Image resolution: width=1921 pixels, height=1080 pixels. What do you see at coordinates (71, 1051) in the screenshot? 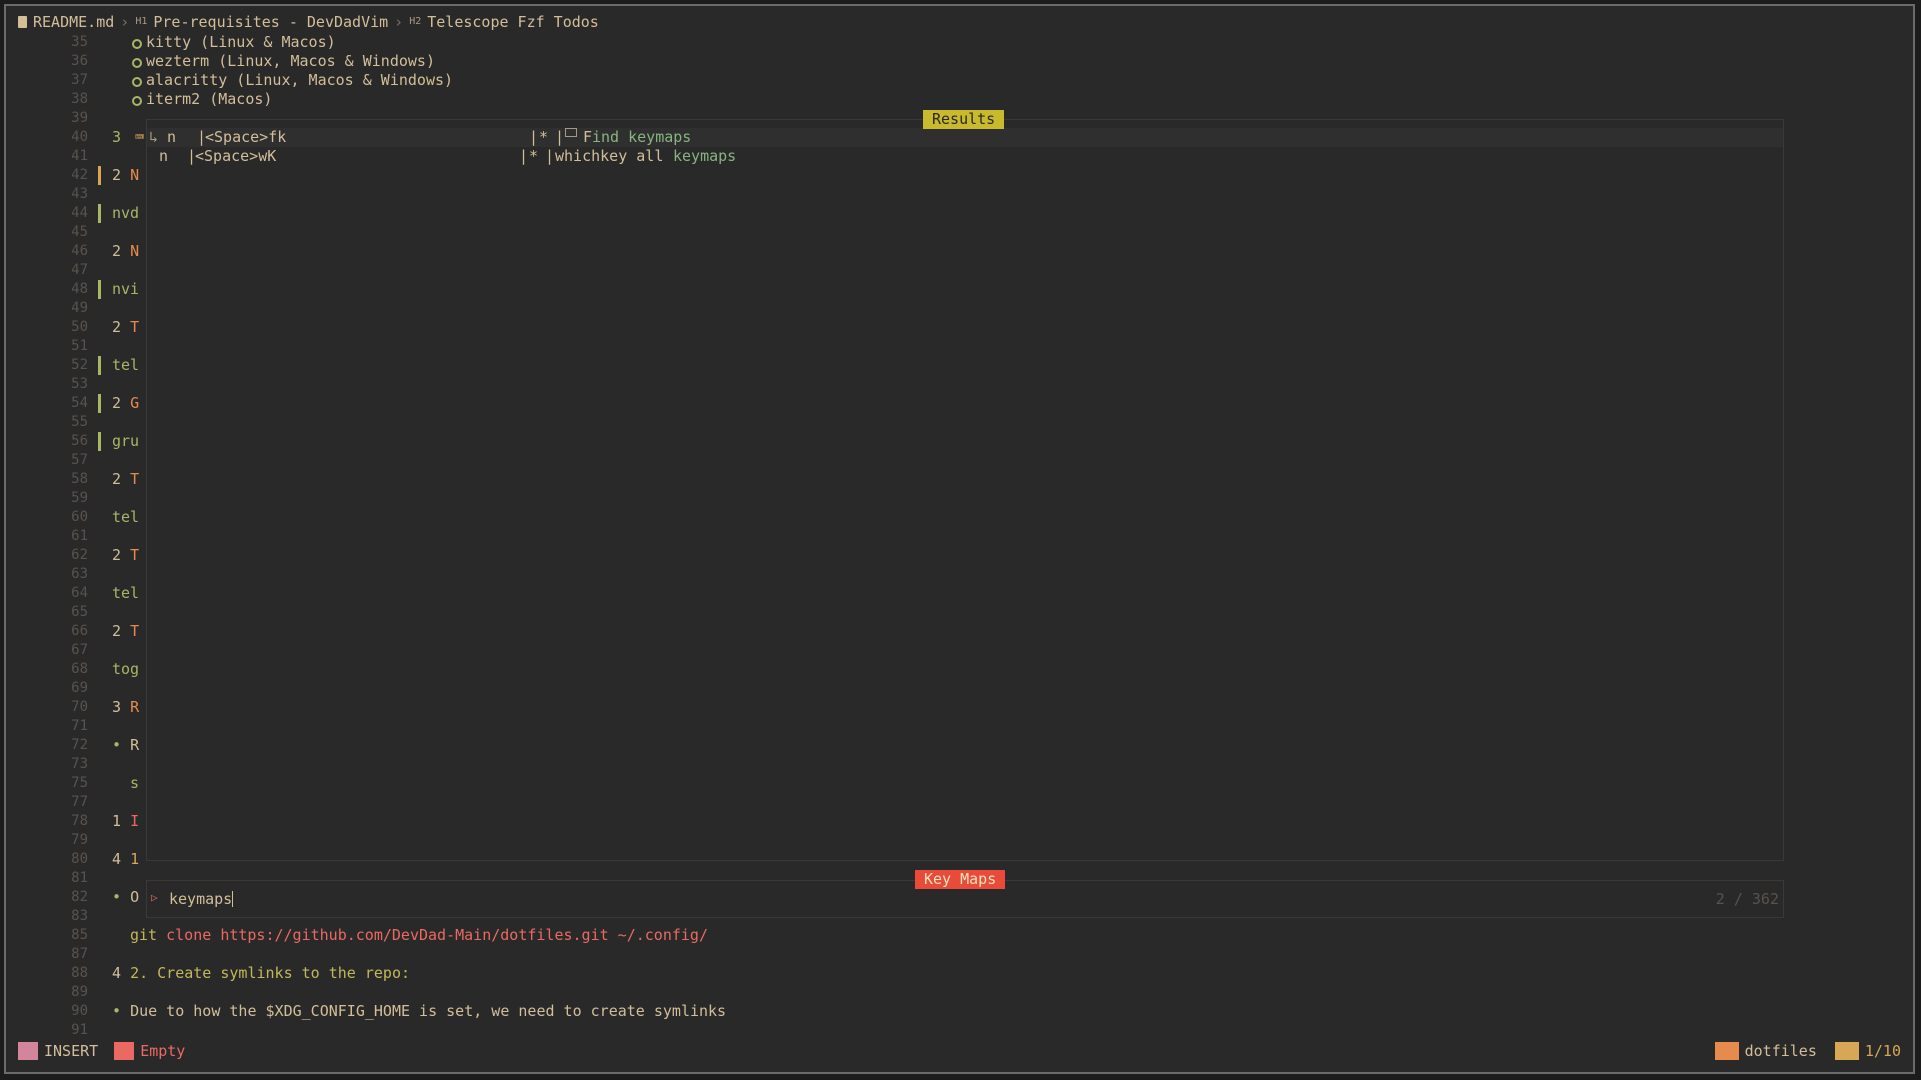
I see `mode-label: INSERT` at bounding box center [71, 1051].